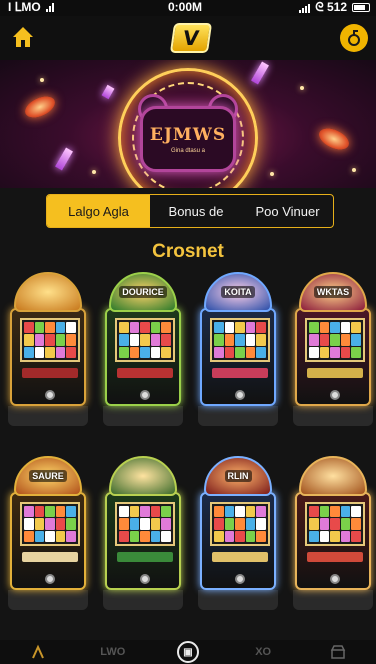 The height and width of the screenshot is (664, 376). I want to click on machine-topper, so click(48, 292).